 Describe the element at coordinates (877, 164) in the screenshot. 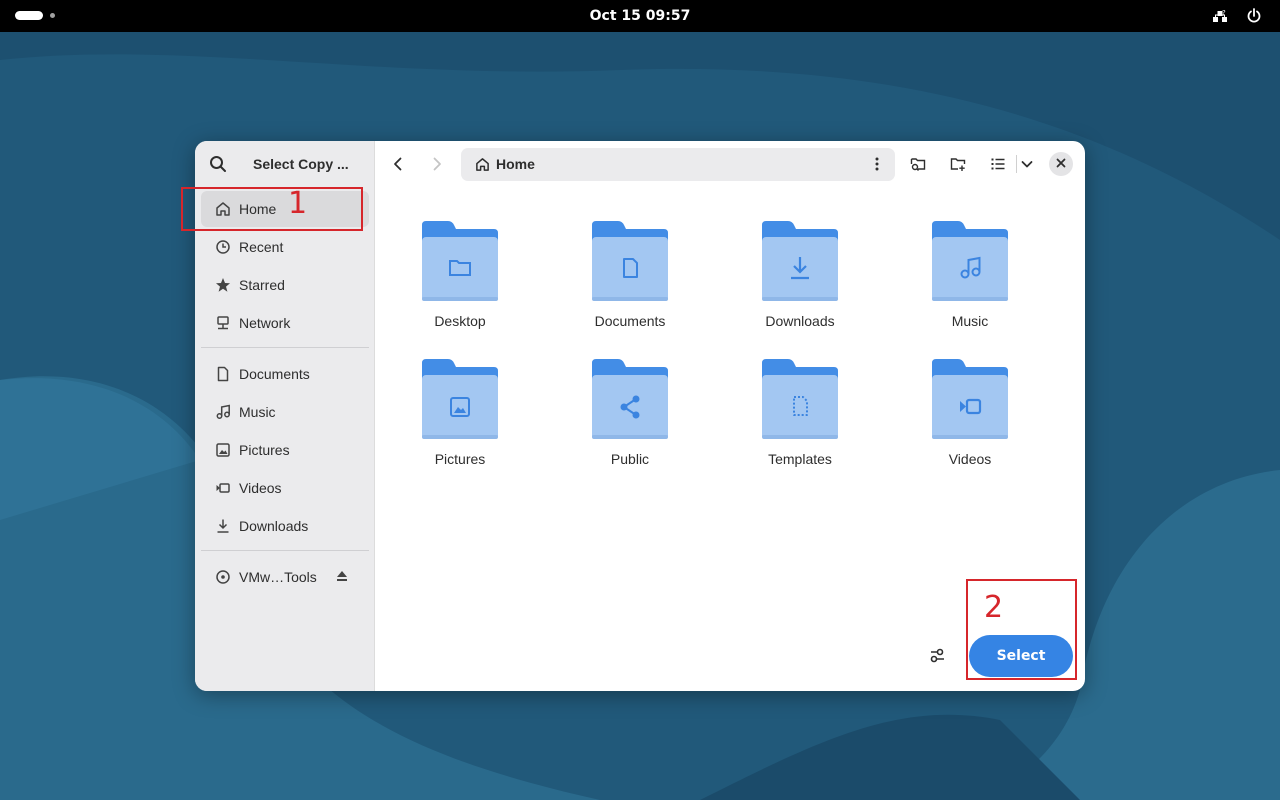

I see `more-vertical-icon` at that location.